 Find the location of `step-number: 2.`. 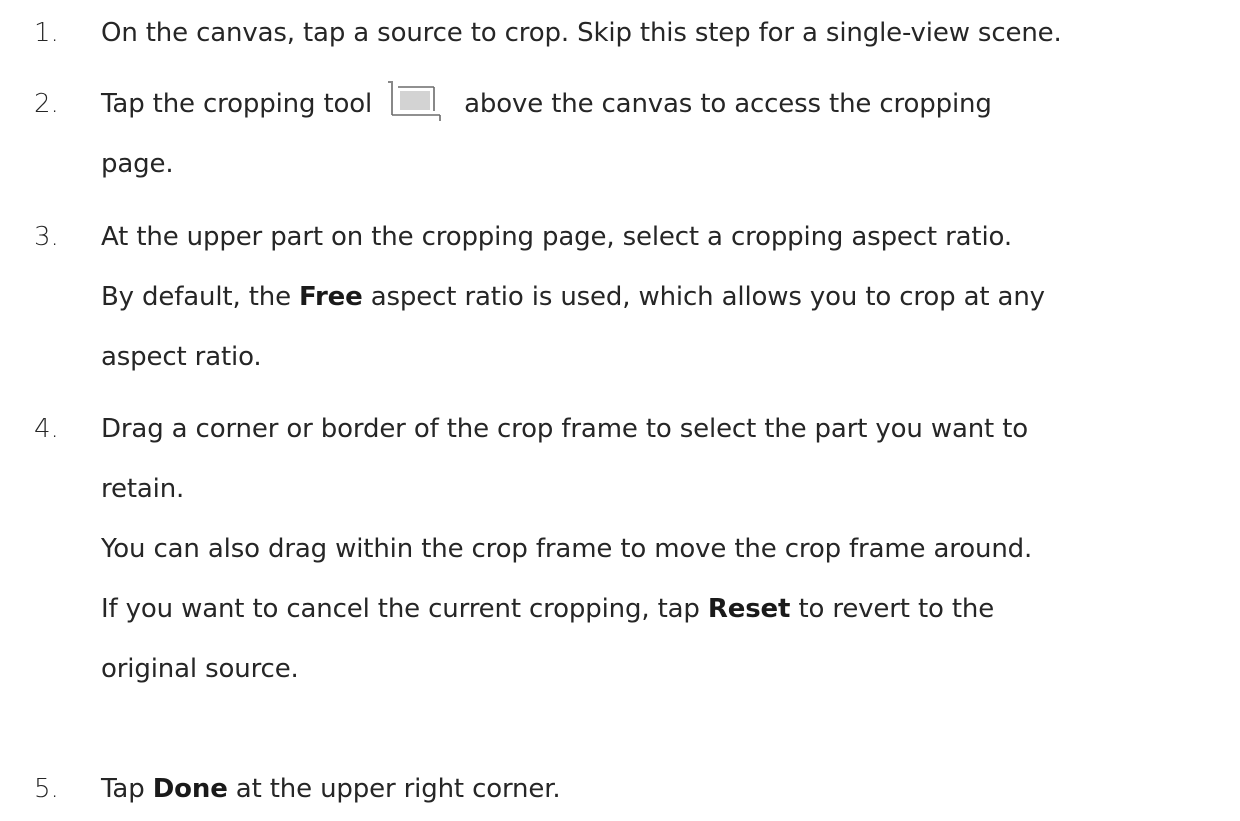

step-number: 2. is located at coordinates (46, 104).